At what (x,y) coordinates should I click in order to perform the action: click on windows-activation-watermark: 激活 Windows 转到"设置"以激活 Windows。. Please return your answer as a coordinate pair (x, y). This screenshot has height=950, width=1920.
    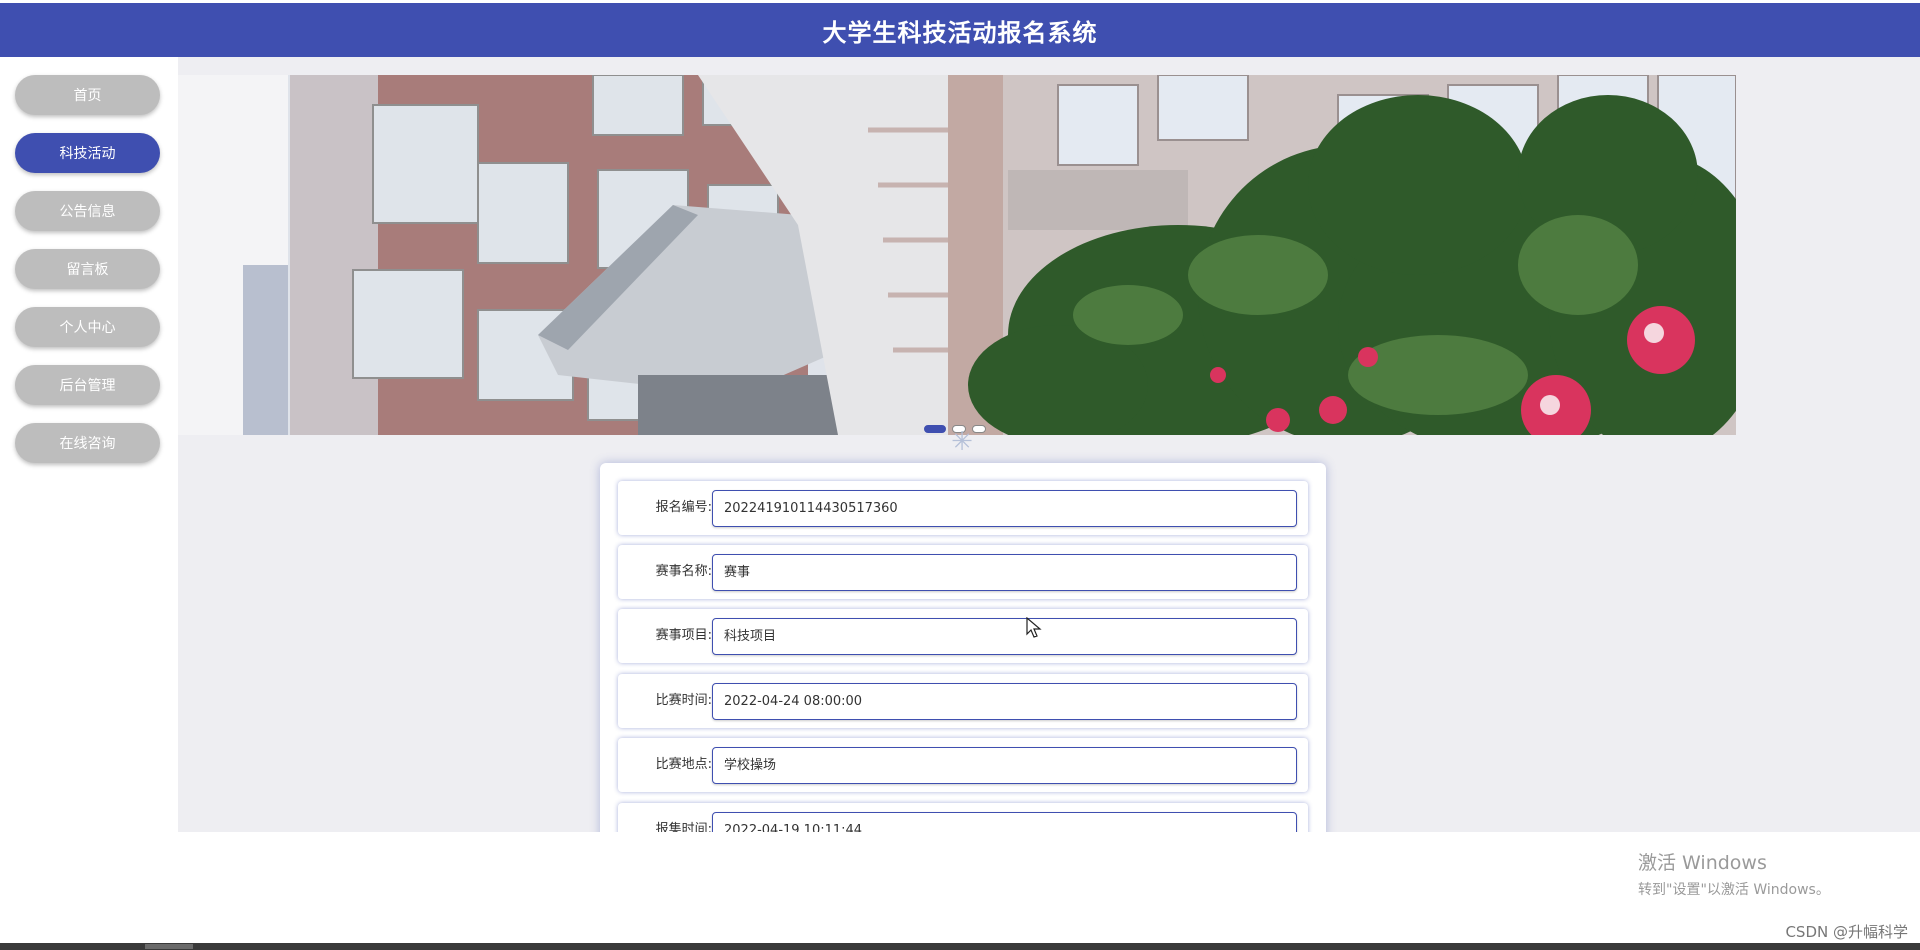
    Looking at the image, I should click on (1734, 873).